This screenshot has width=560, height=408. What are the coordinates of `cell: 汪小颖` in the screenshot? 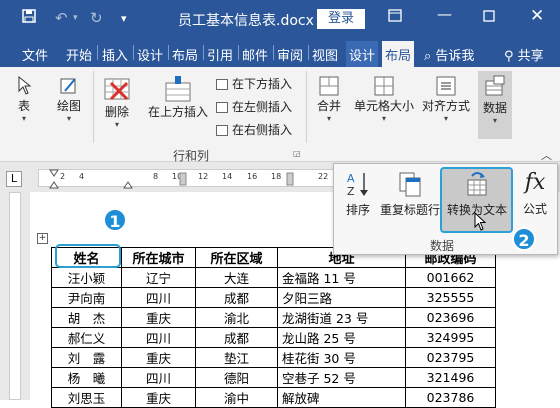 It's located at (86, 277).